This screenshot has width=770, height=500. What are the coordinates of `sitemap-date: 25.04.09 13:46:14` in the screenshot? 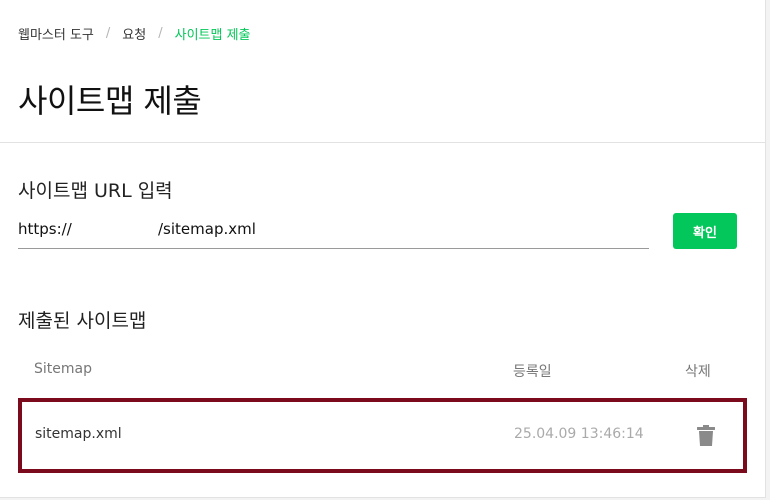 It's located at (579, 434).